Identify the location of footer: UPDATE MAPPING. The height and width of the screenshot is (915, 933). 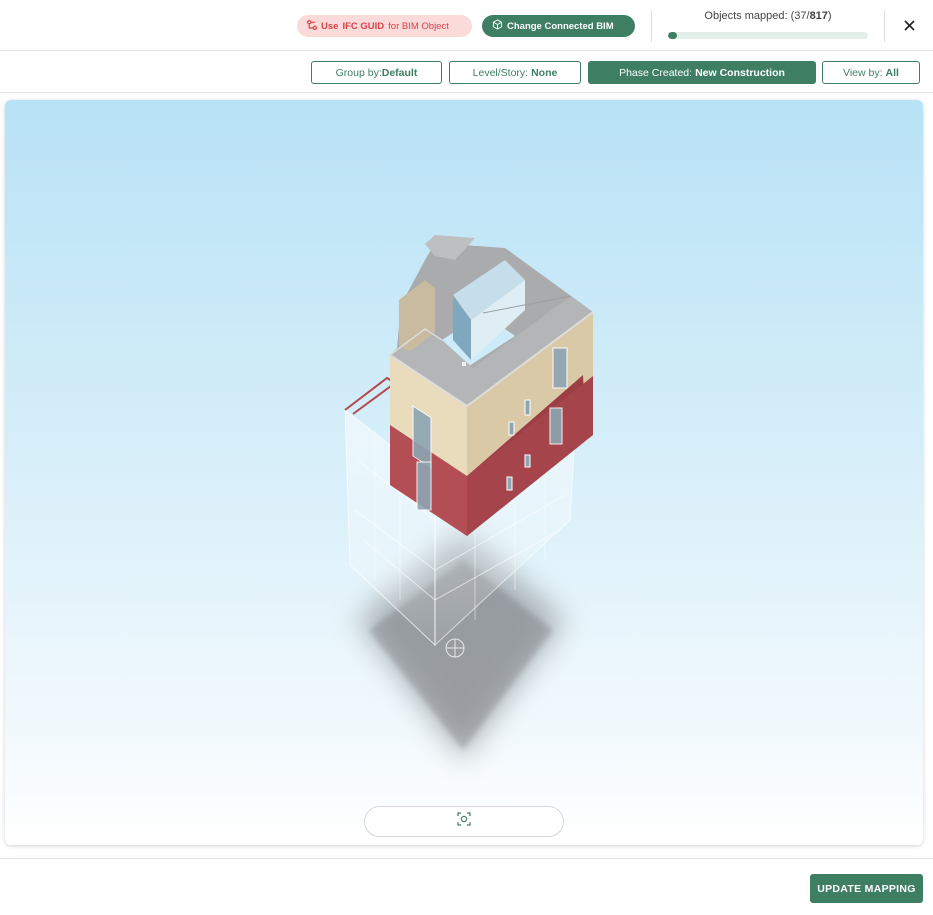
(466, 886).